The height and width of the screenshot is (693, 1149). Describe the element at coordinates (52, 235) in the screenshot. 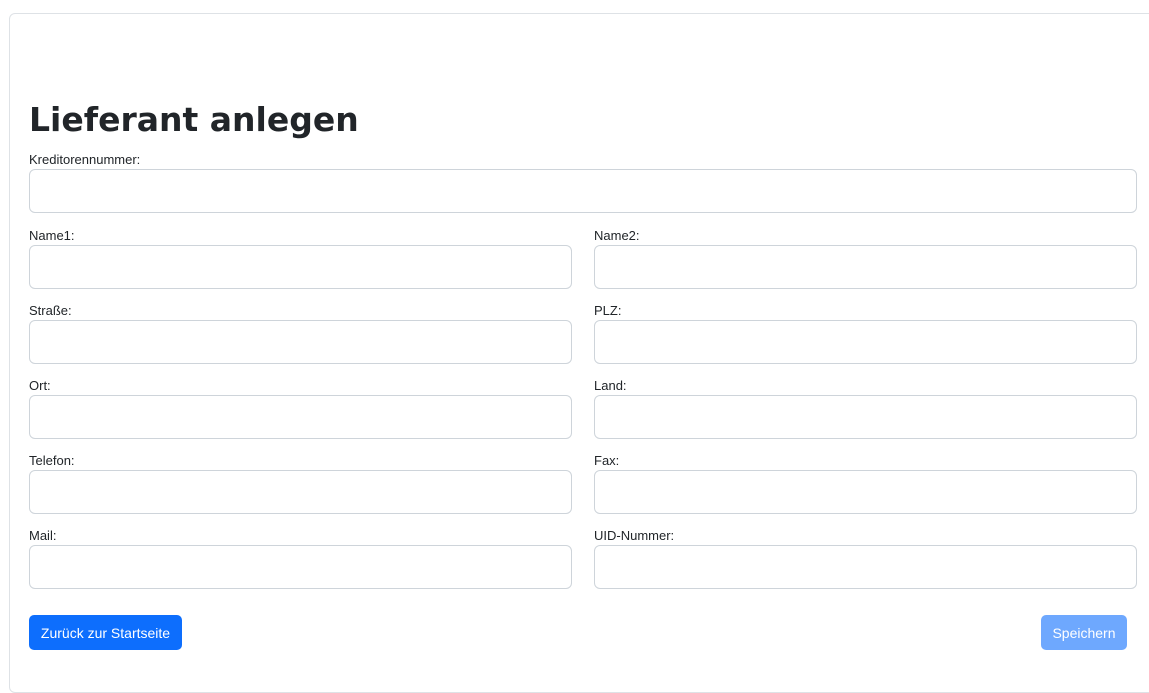

I see `name1-label: Name1:` at that location.